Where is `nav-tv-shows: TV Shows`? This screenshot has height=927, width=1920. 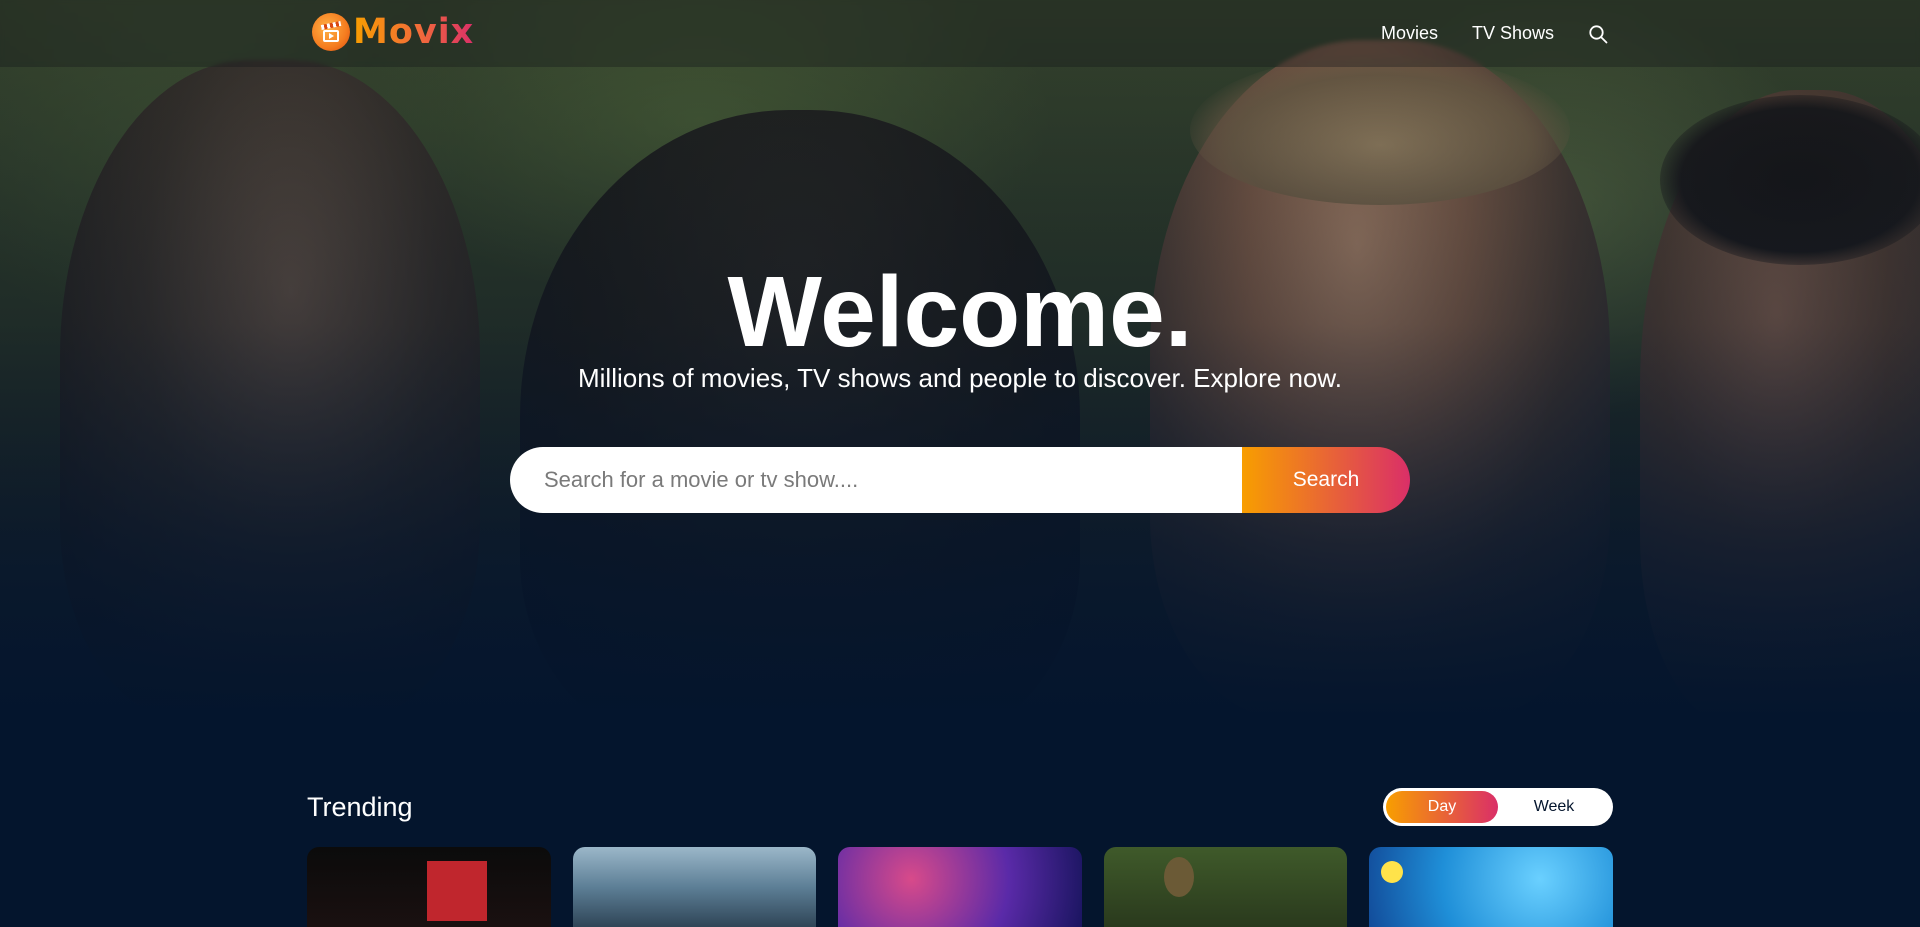
nav-tv-shows: TV Shows is located at coordinates (1513, 33).